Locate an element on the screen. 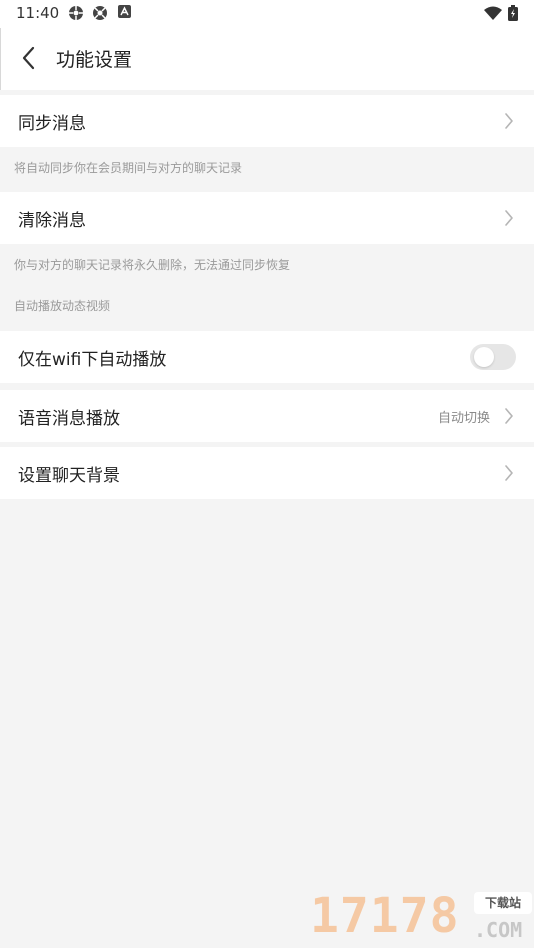 This screenshot has width=534, height=948. app-header: 功能设置 is located at coordinates (267, 59).